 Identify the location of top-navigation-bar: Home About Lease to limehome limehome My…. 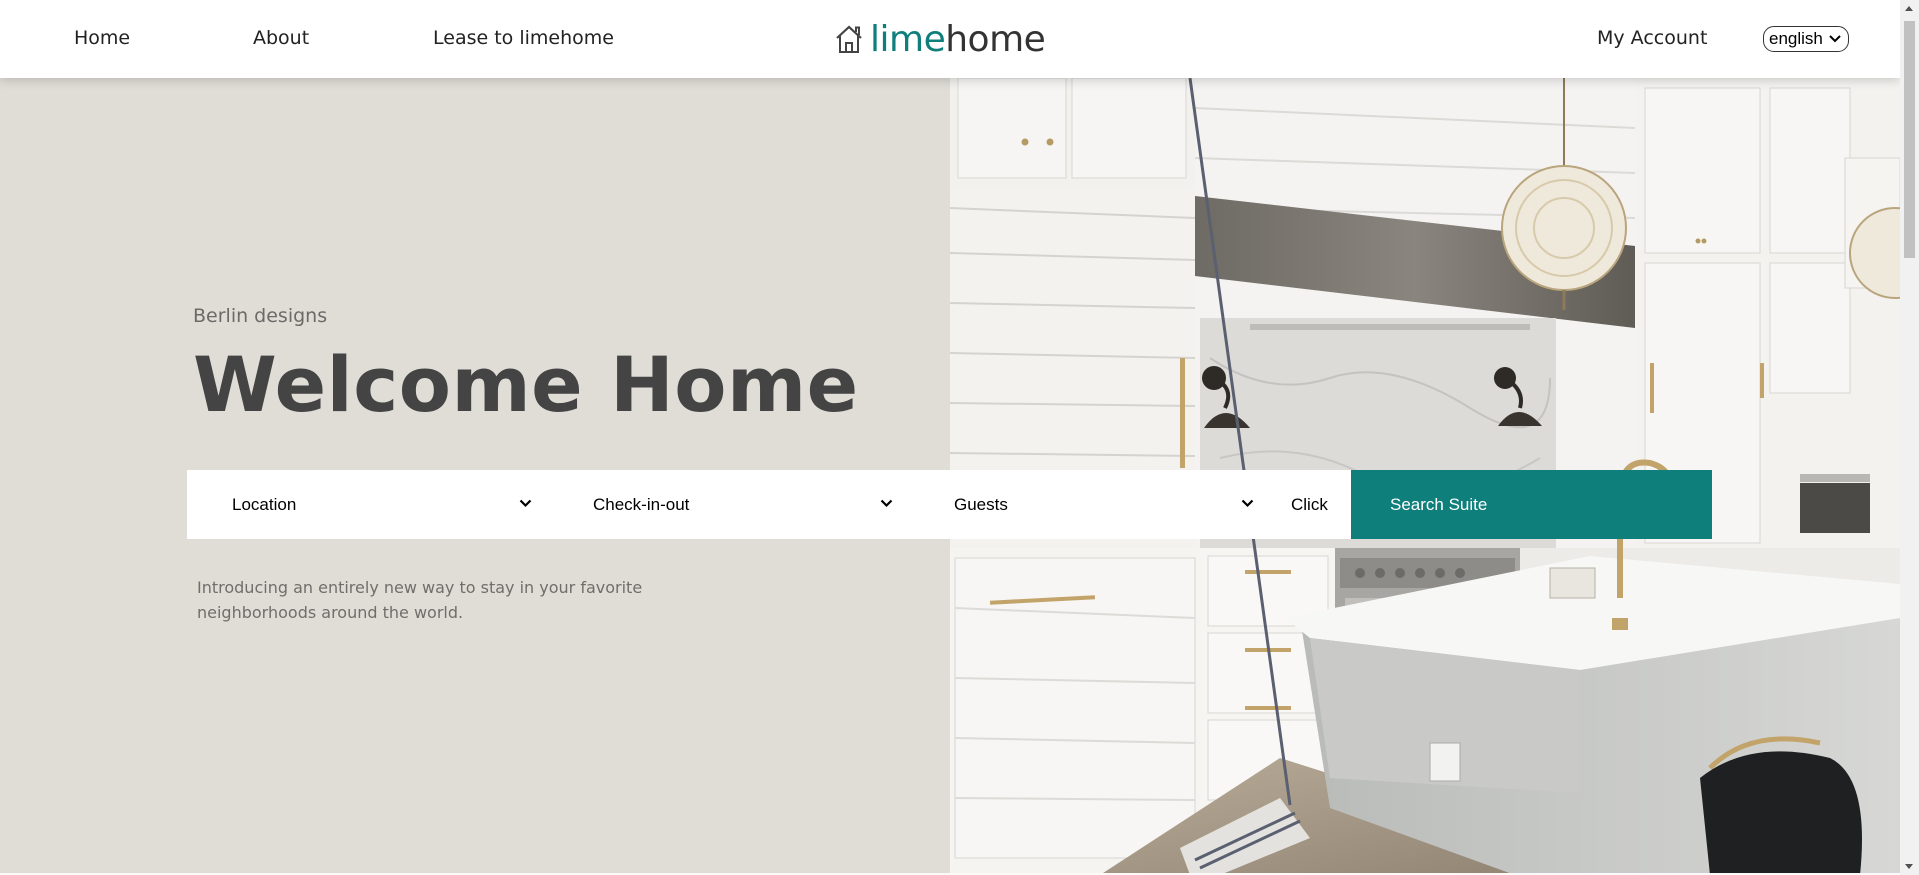
(950, 39).